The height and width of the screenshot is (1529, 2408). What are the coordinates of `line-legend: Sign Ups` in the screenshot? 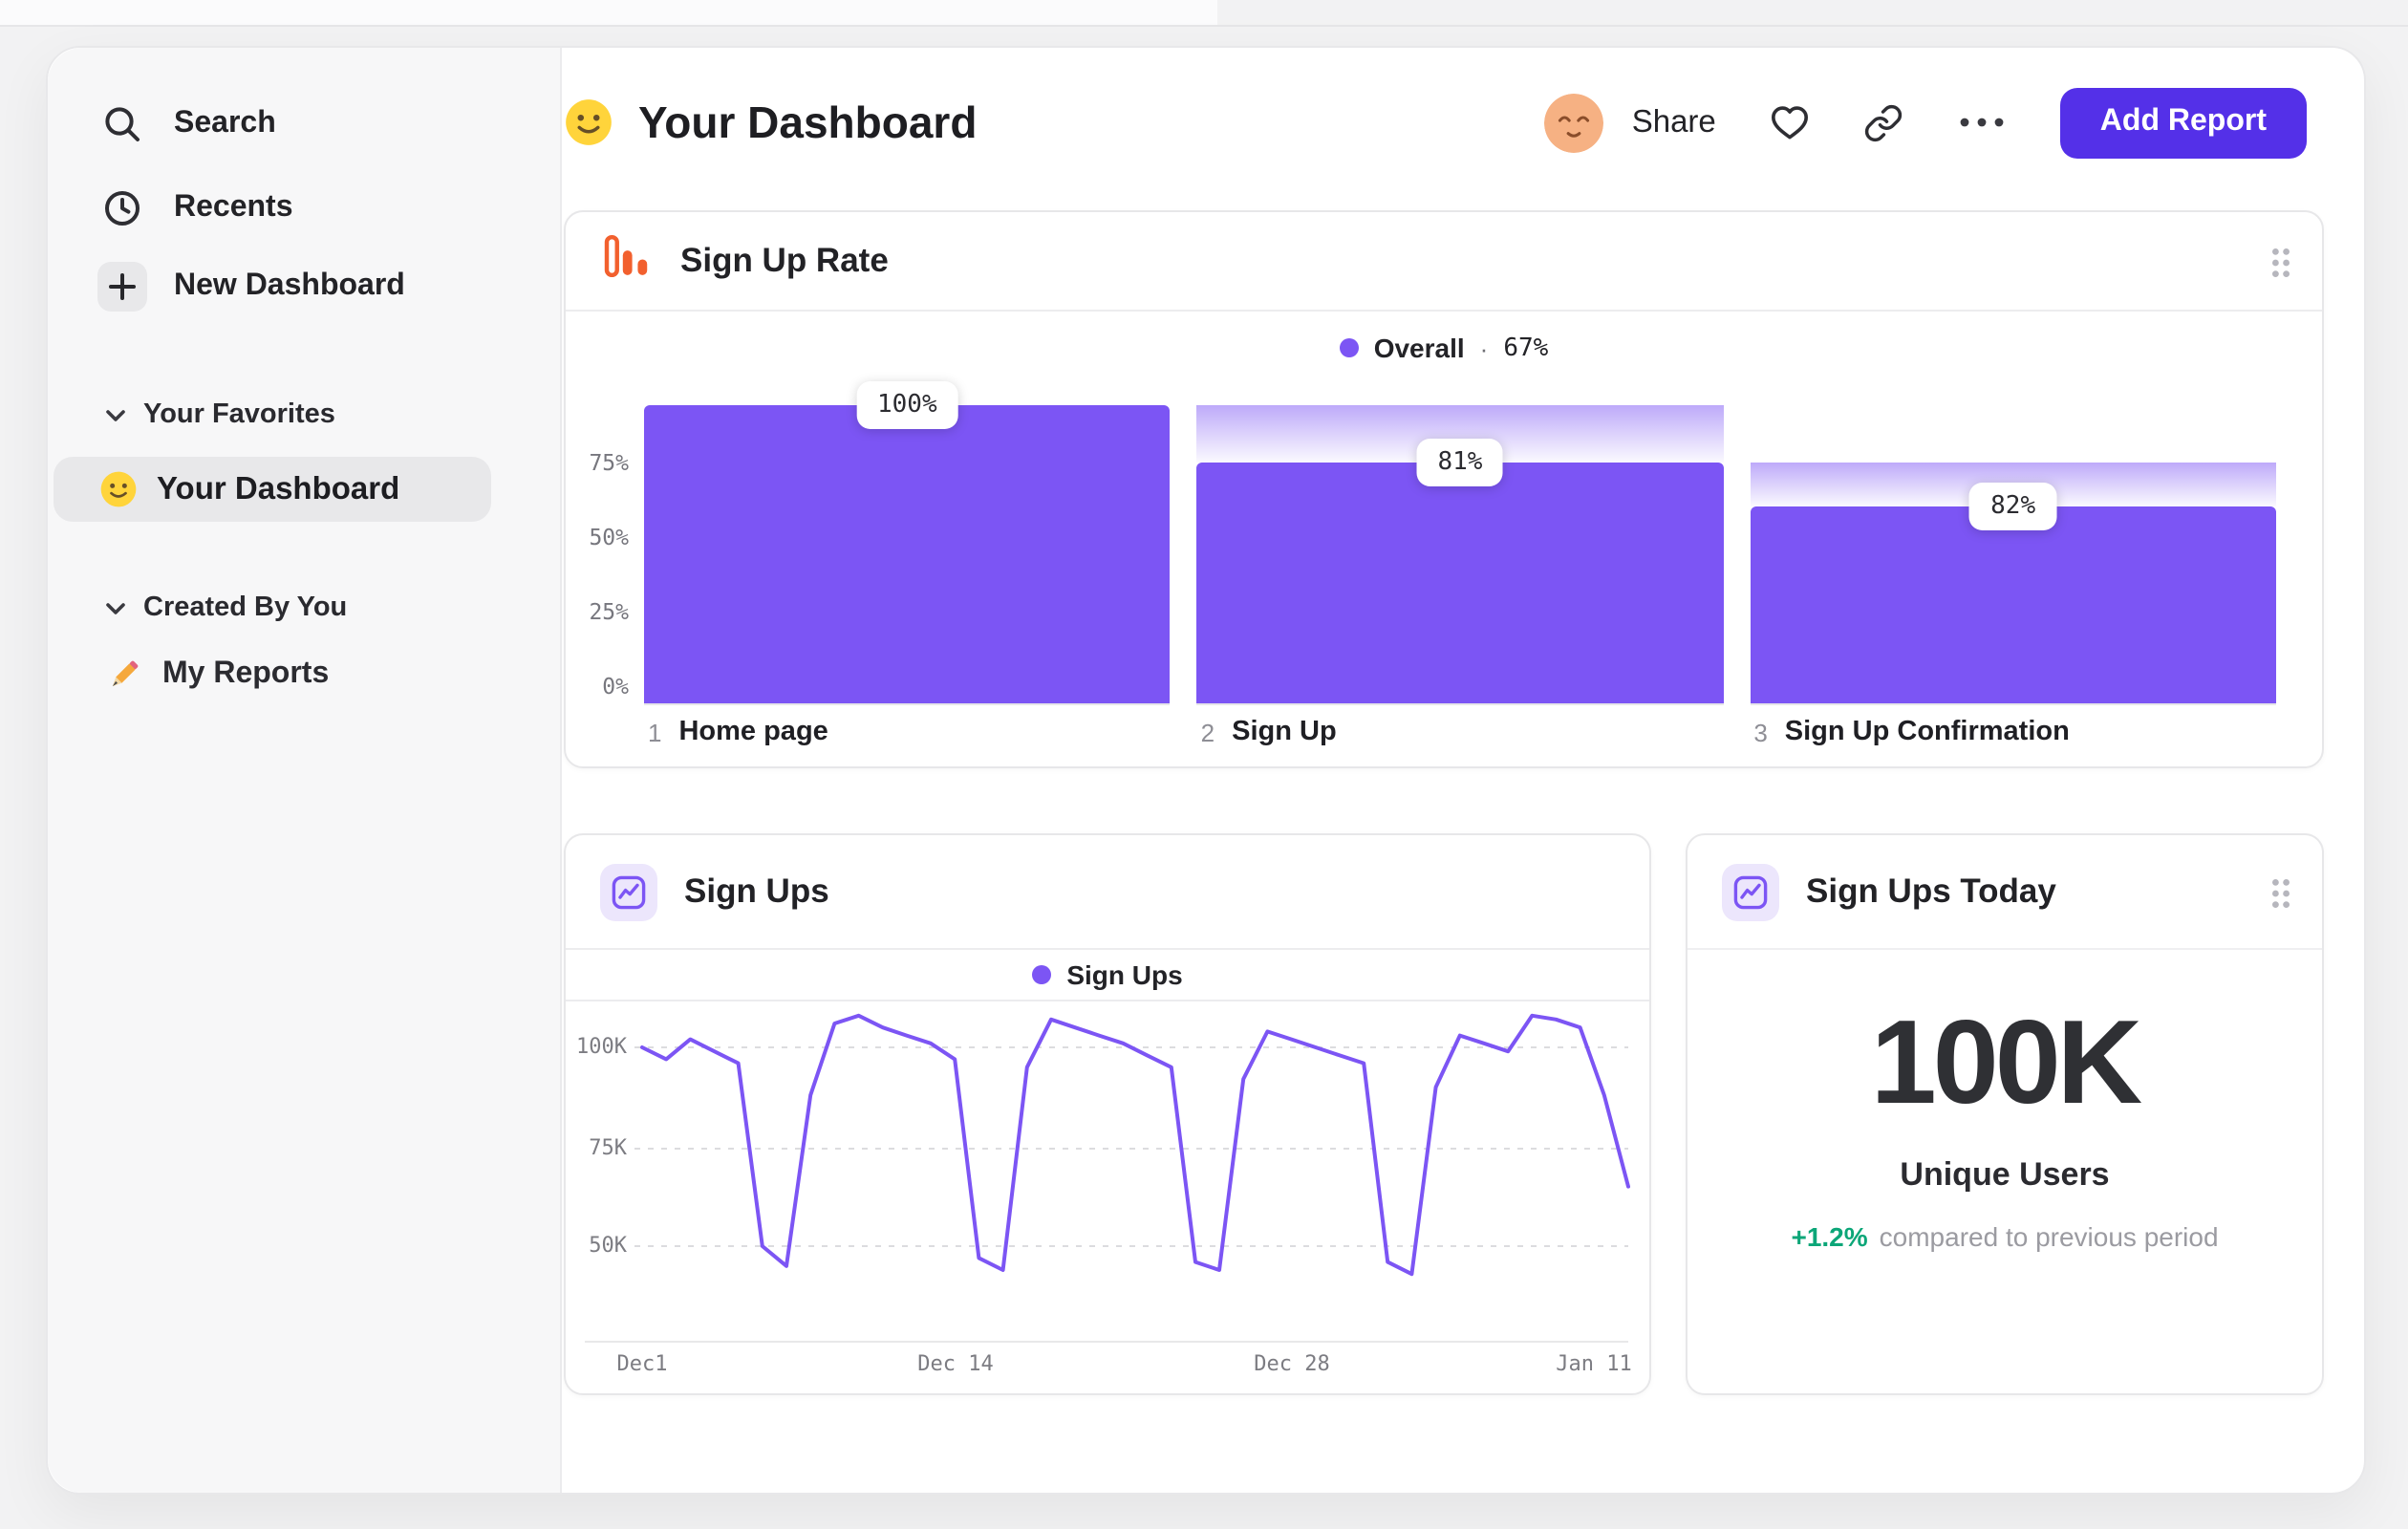 It's located at (1108, 975).